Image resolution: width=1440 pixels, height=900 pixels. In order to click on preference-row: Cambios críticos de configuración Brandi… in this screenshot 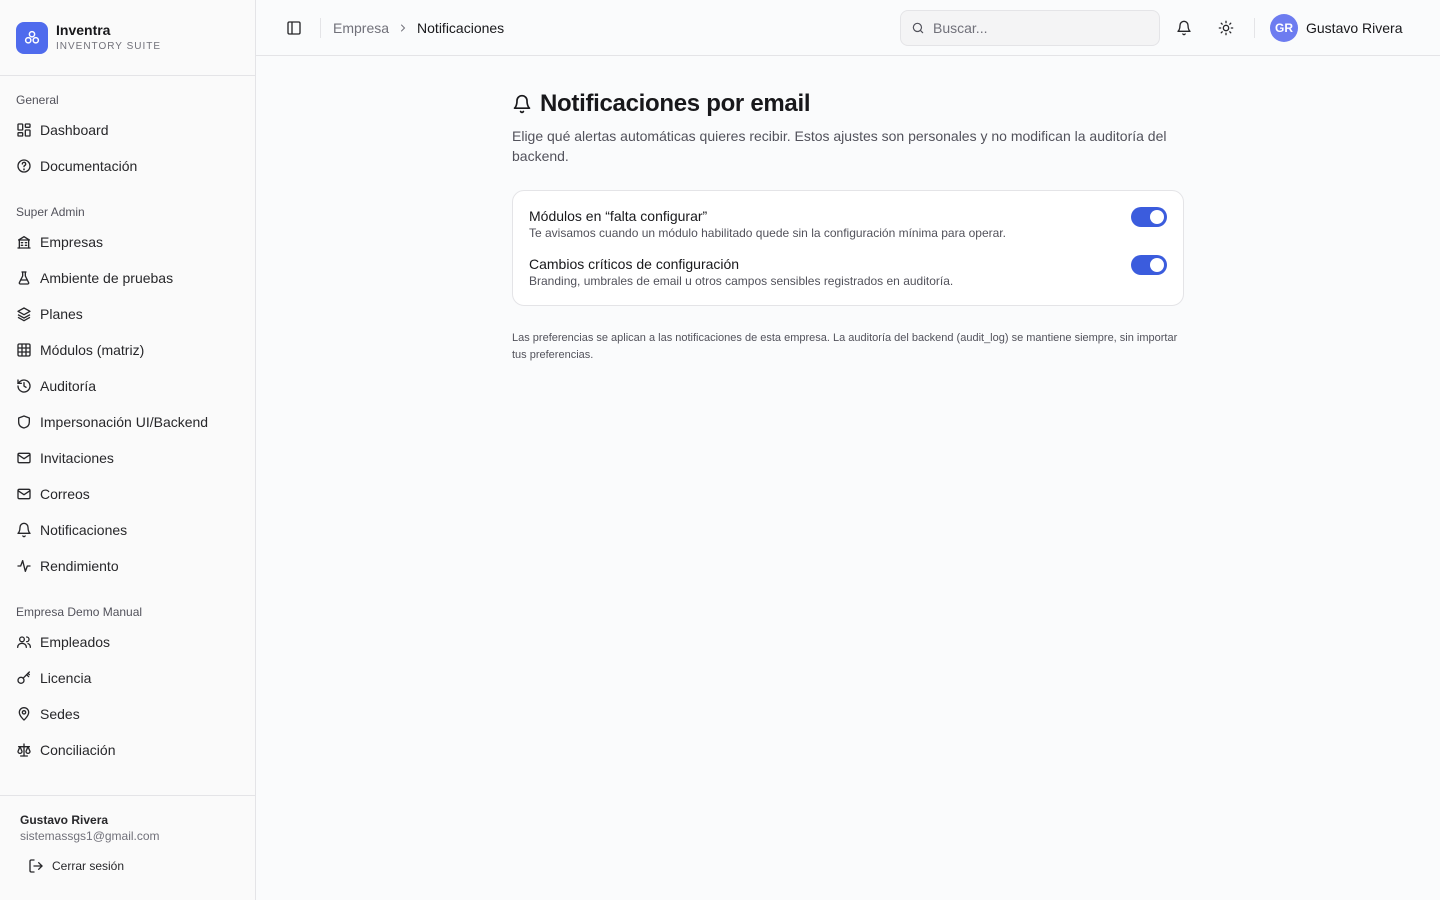, I will do `click(848, 272)`.